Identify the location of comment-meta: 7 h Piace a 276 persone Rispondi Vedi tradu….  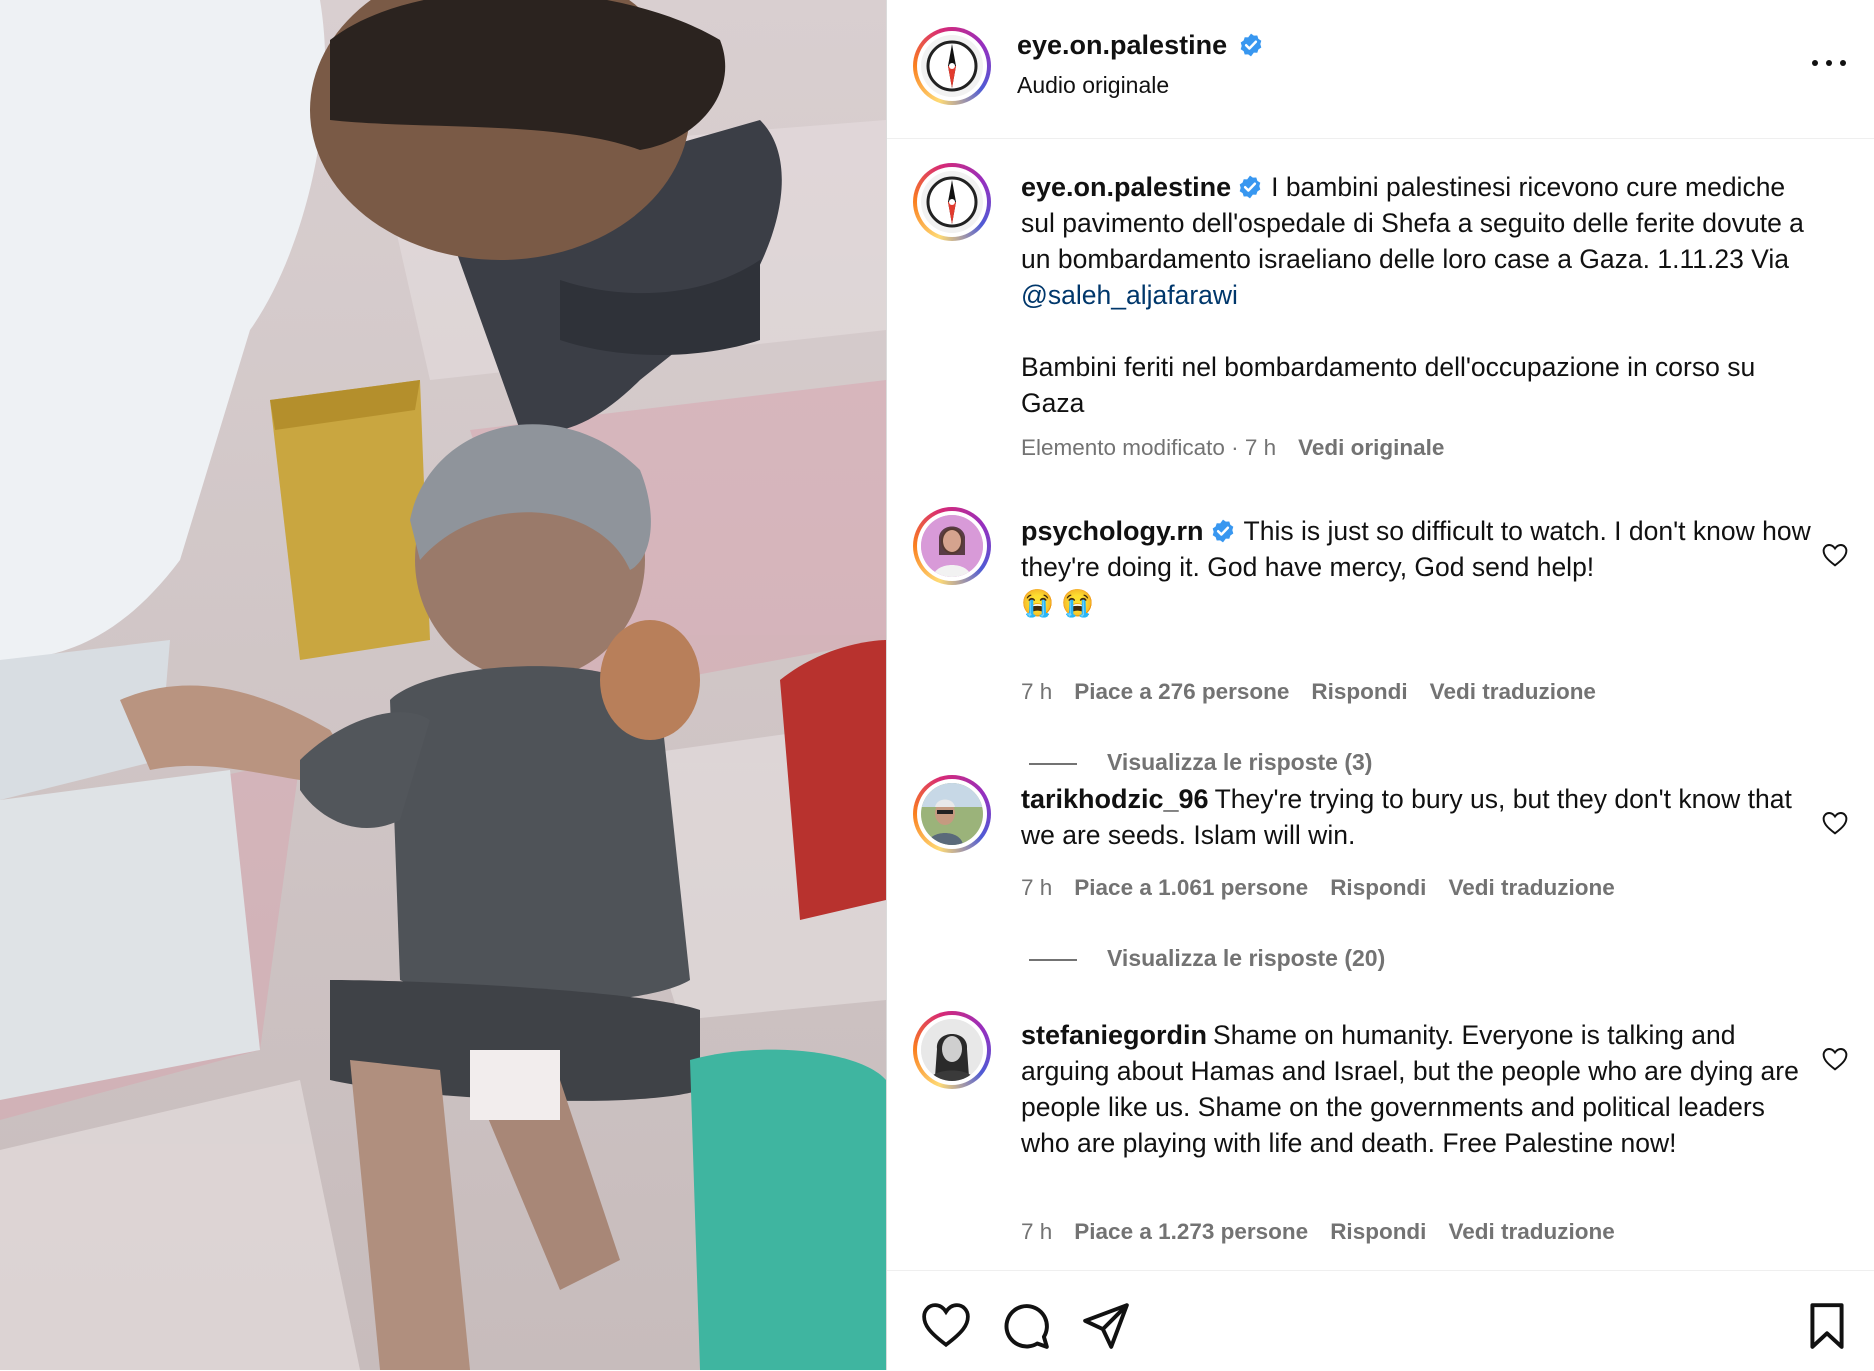
(1308, 692).